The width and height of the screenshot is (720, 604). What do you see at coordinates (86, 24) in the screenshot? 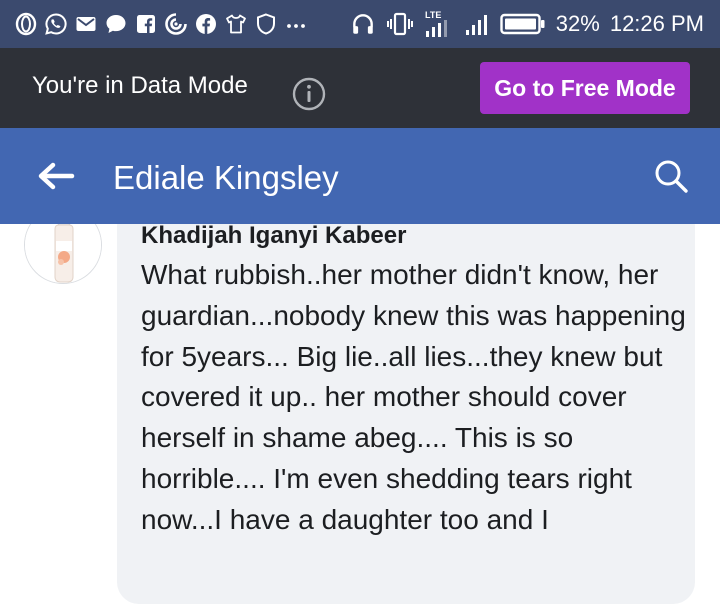
I see `mail-icon` at bounding box center [86, 24].